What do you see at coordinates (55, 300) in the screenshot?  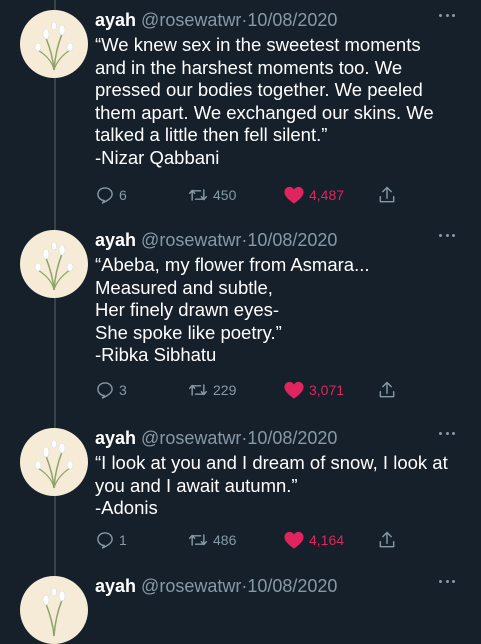 I see `thread-connector-line` at bounding box center [55, 300].